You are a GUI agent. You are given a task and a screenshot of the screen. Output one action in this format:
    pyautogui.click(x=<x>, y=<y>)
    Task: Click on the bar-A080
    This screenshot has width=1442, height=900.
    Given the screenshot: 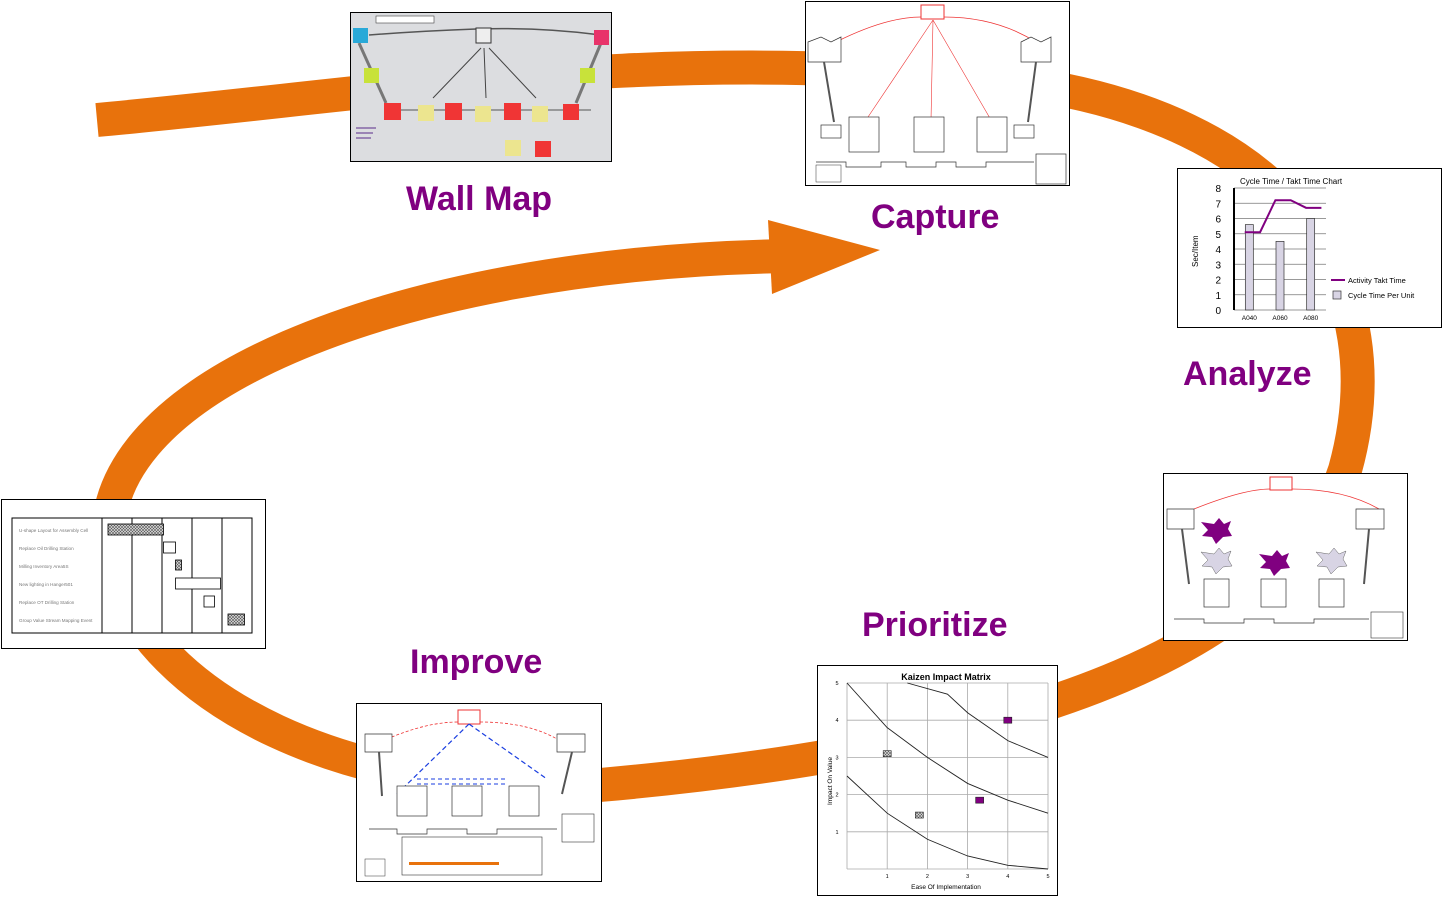 What is the action you would take?
    pyautogui.click(x=1311, y=264)
    